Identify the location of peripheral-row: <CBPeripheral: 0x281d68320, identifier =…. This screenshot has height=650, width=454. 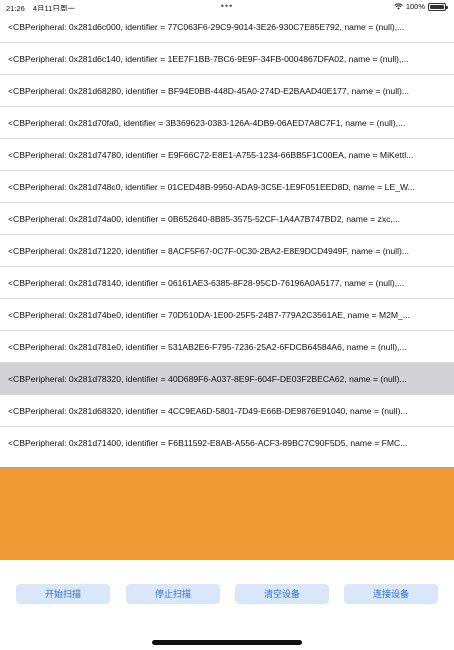
(227, 411).